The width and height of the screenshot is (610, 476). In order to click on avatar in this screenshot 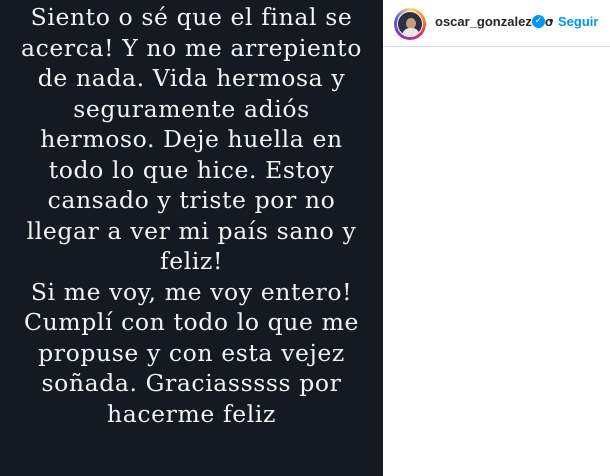, I will do `click(410, 24)`.